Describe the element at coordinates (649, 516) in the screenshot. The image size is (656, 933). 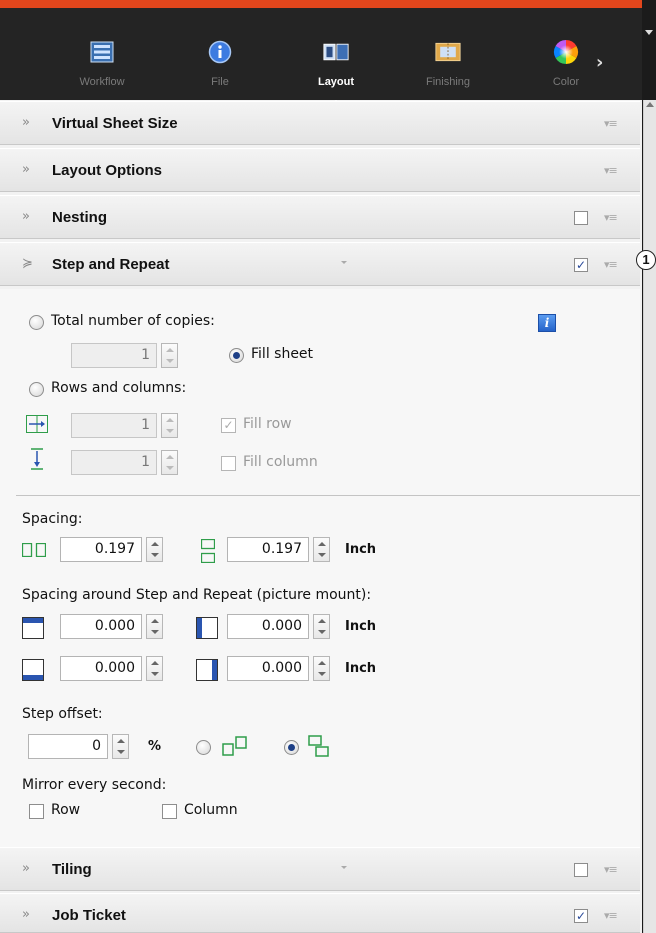
I see `scrollbar-track` at that location.